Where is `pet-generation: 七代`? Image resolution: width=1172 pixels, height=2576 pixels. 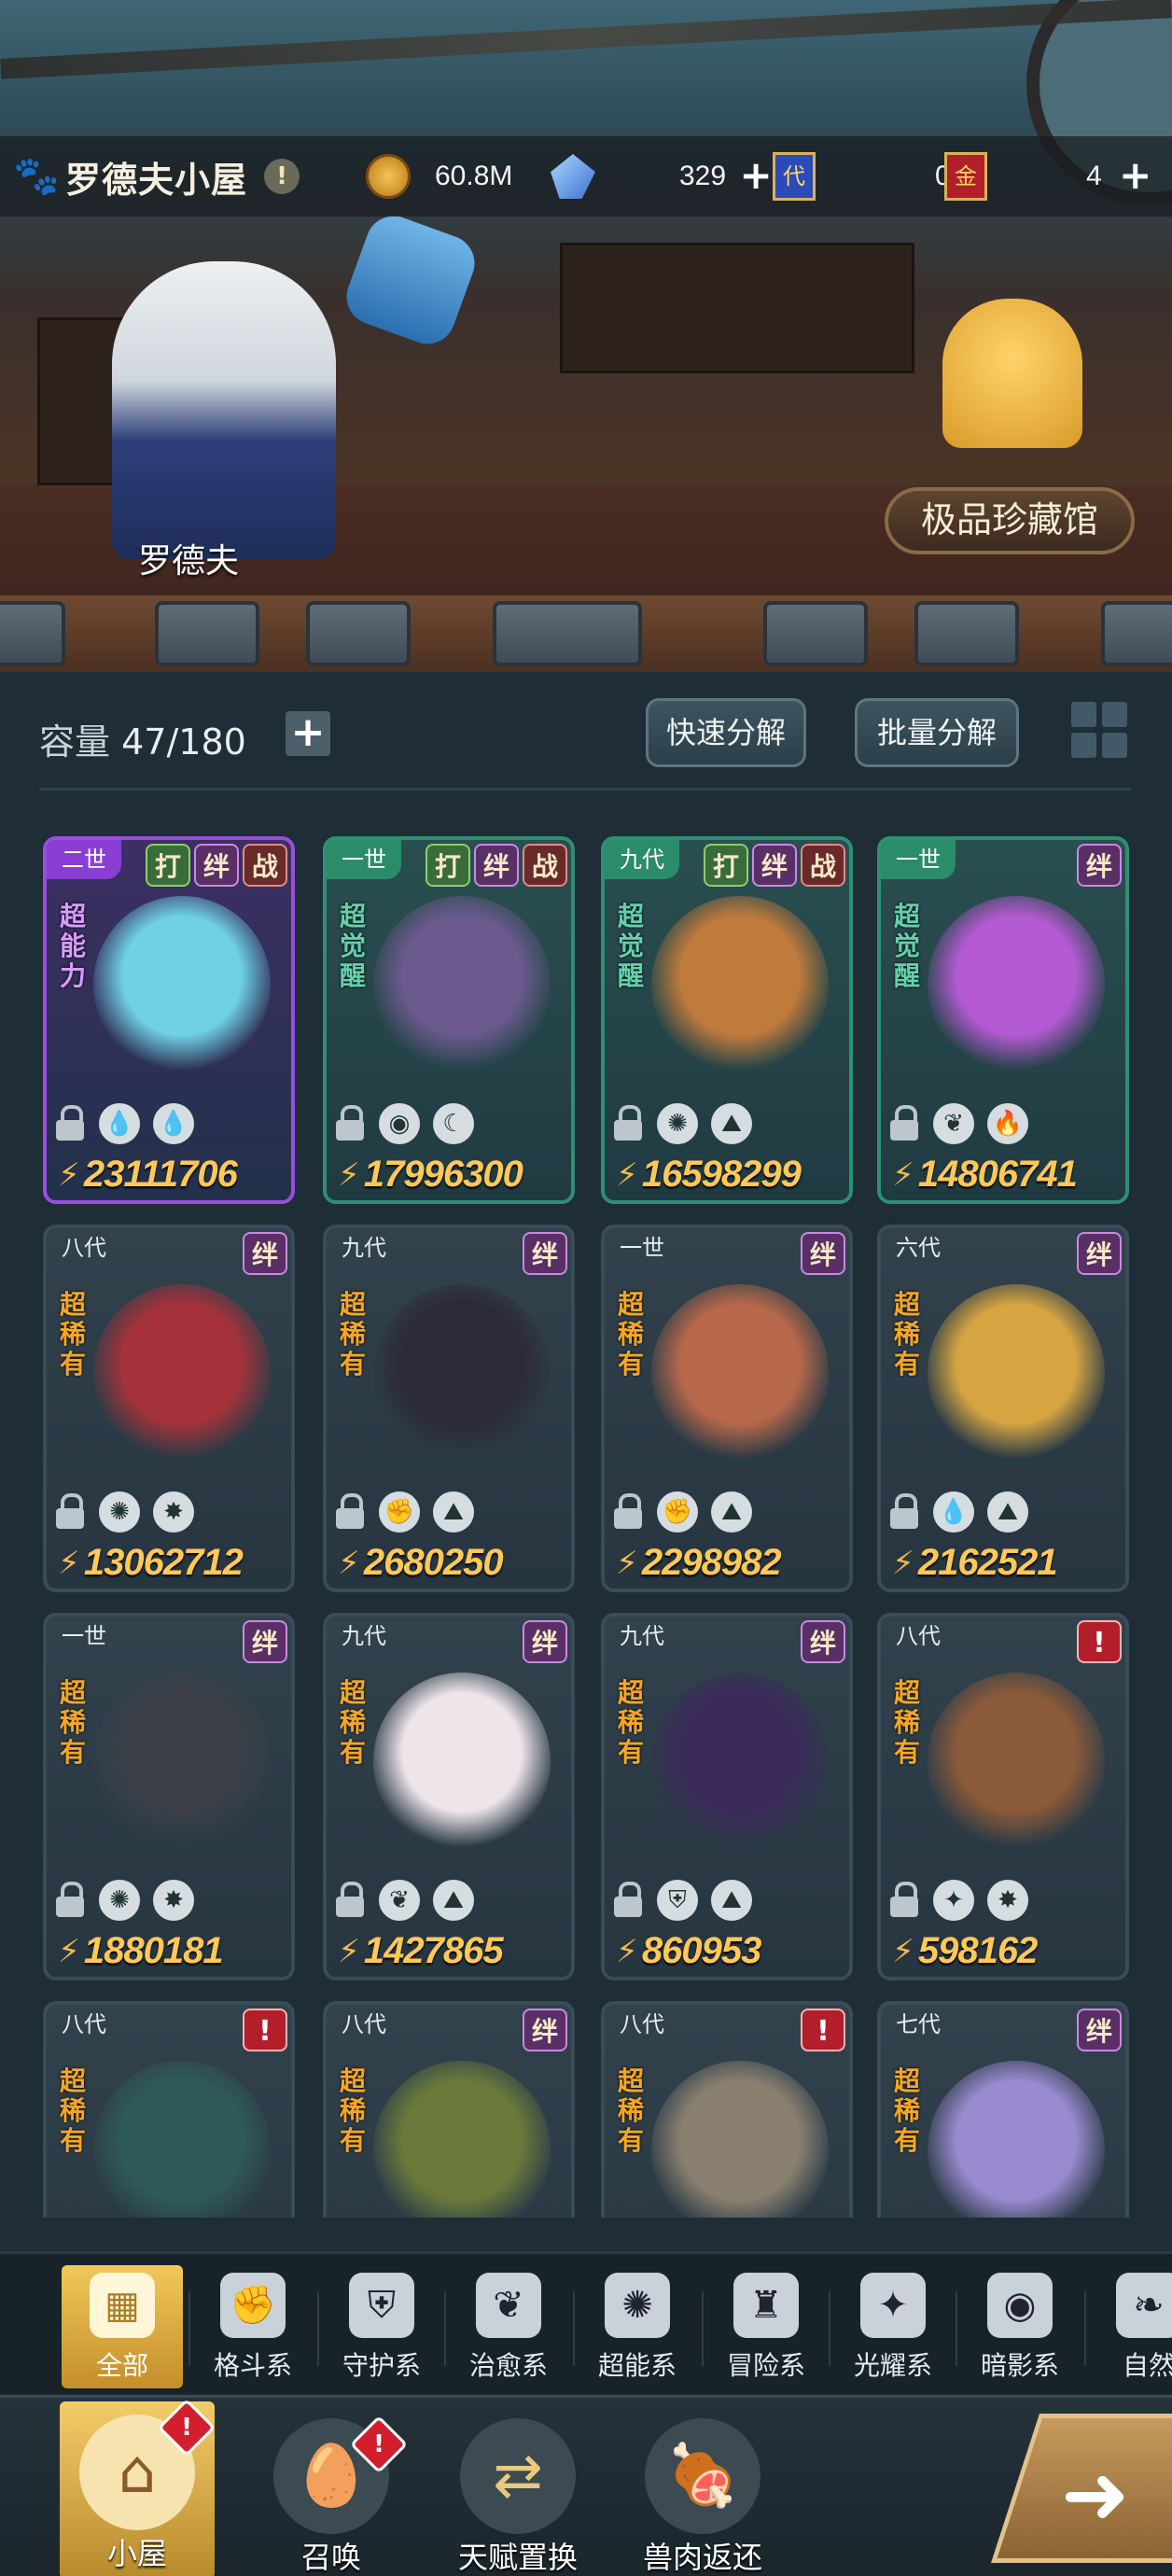 pet-generation: 七代 is located at coordinates (918, 2024).